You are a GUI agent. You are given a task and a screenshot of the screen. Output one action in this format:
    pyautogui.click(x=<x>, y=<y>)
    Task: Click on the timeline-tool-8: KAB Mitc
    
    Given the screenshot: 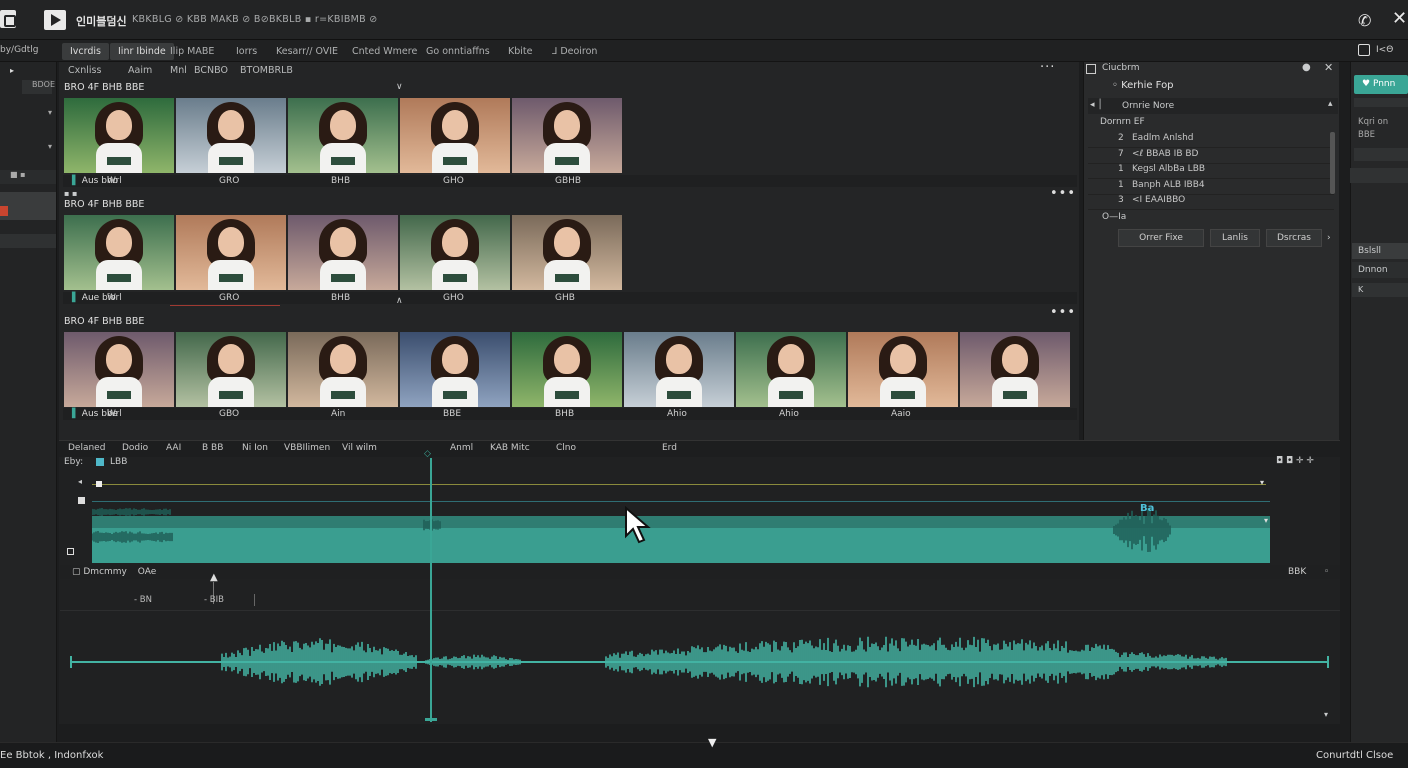 What is the action you would take?
    pyautogui.click(x=510, y=448)
    